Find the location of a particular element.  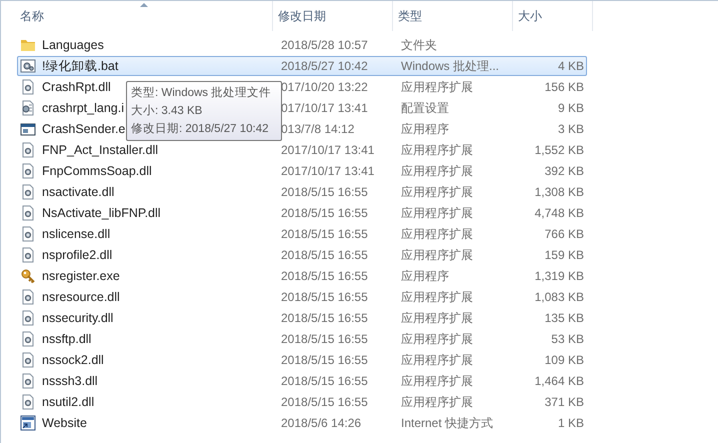

shortcut-icon is located at coordinates (28, 423).